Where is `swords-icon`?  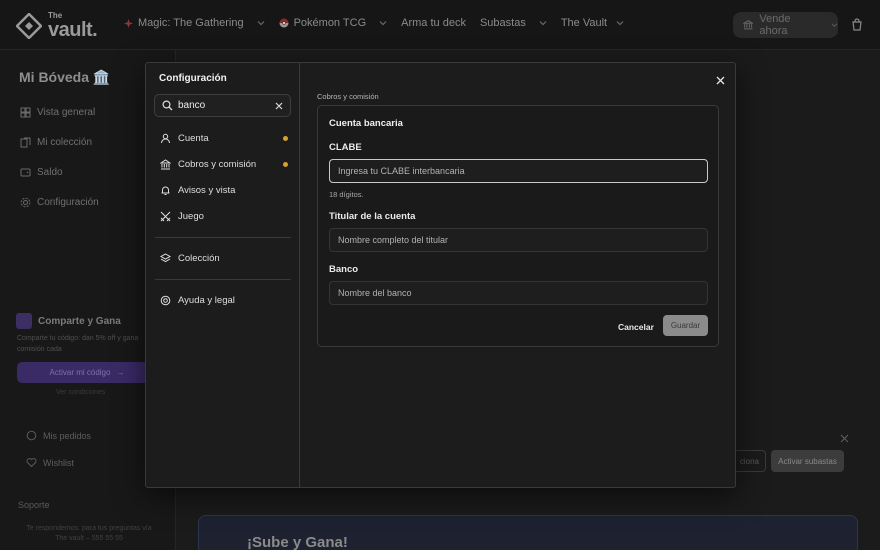 swords-icon is located at coordinates (165, 216).